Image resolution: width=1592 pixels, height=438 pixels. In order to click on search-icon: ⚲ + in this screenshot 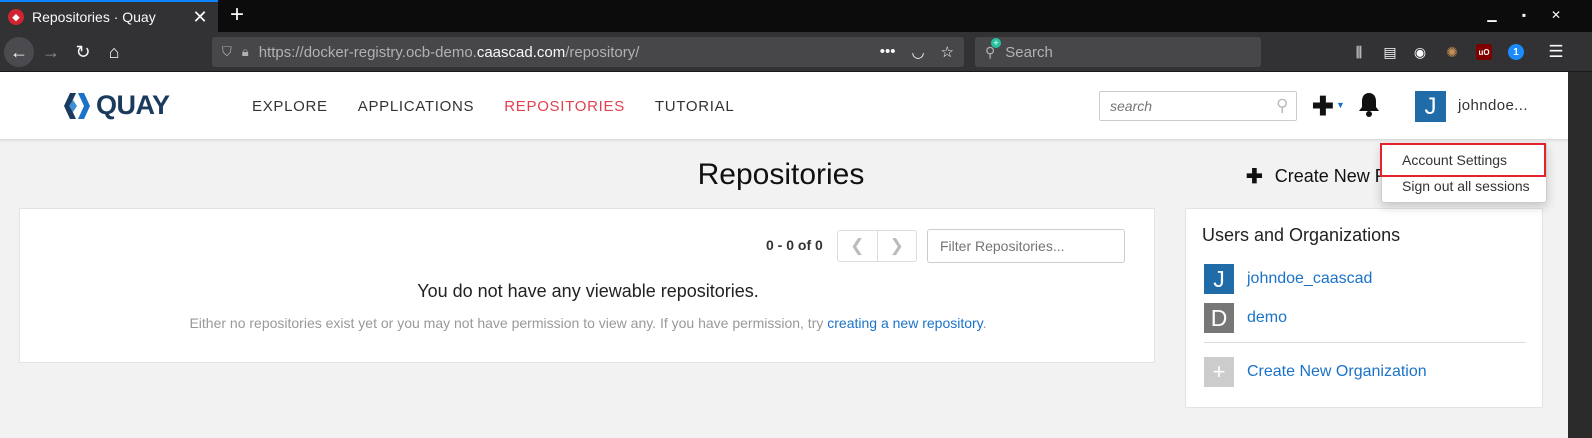, I will do `click(993, 49)`.